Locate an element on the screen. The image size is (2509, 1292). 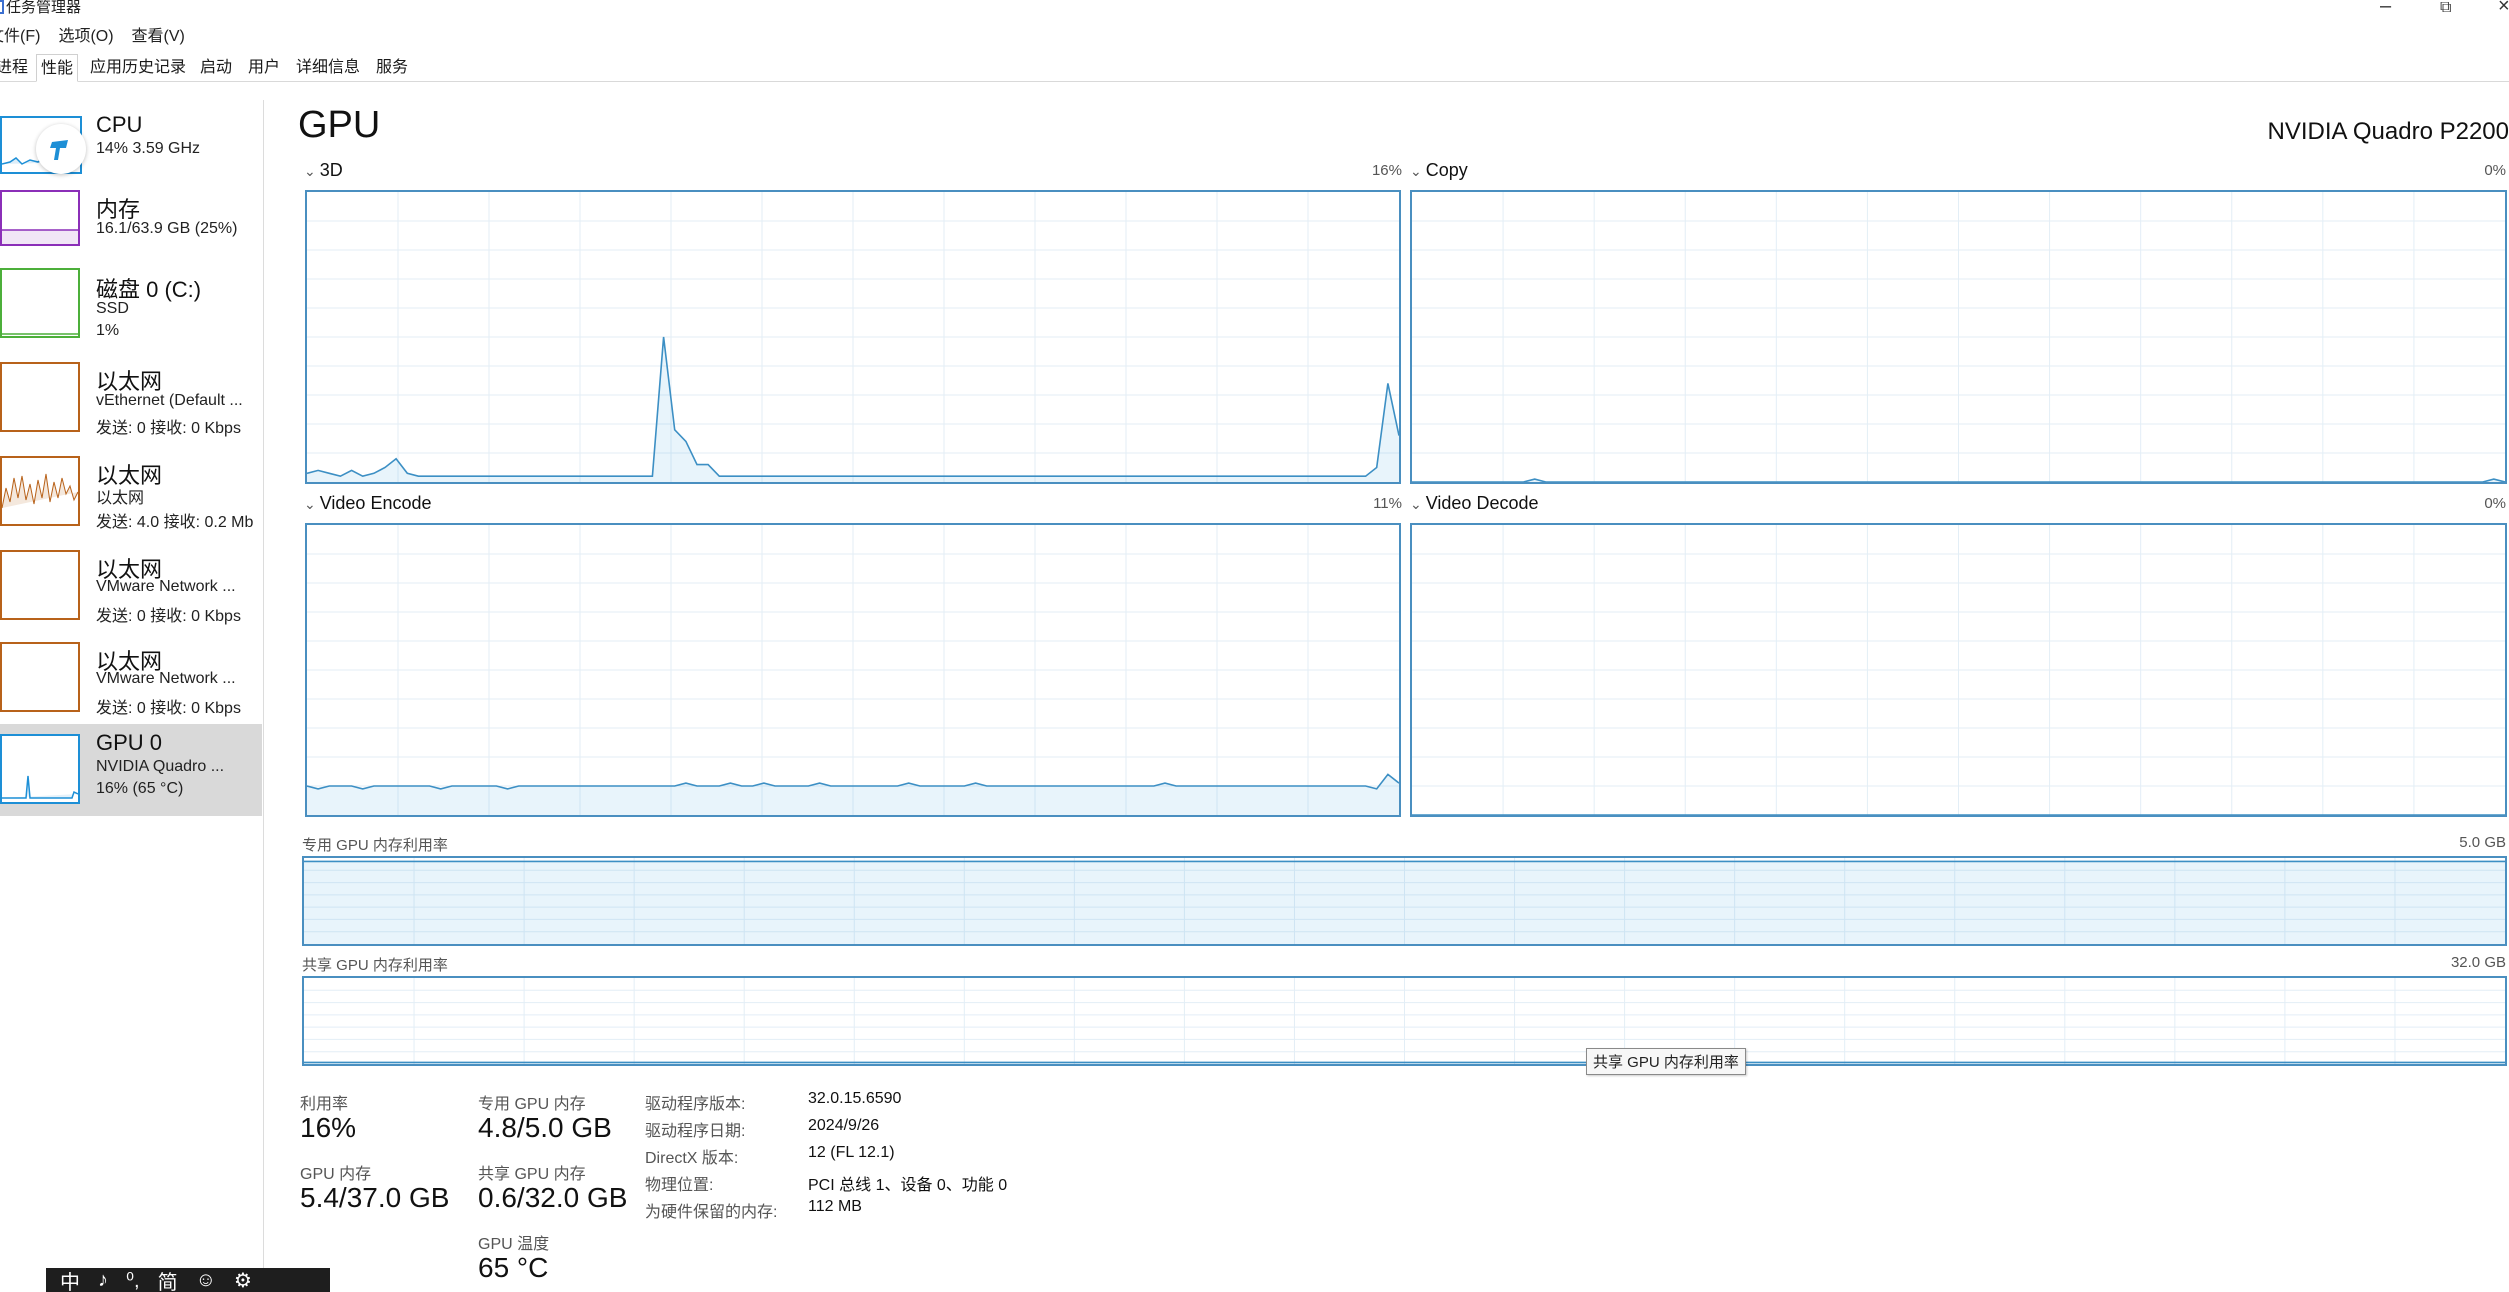
sidebar-memory-usage: 16.1/63.9 GB (25%) is located at coordinates (167, 228).